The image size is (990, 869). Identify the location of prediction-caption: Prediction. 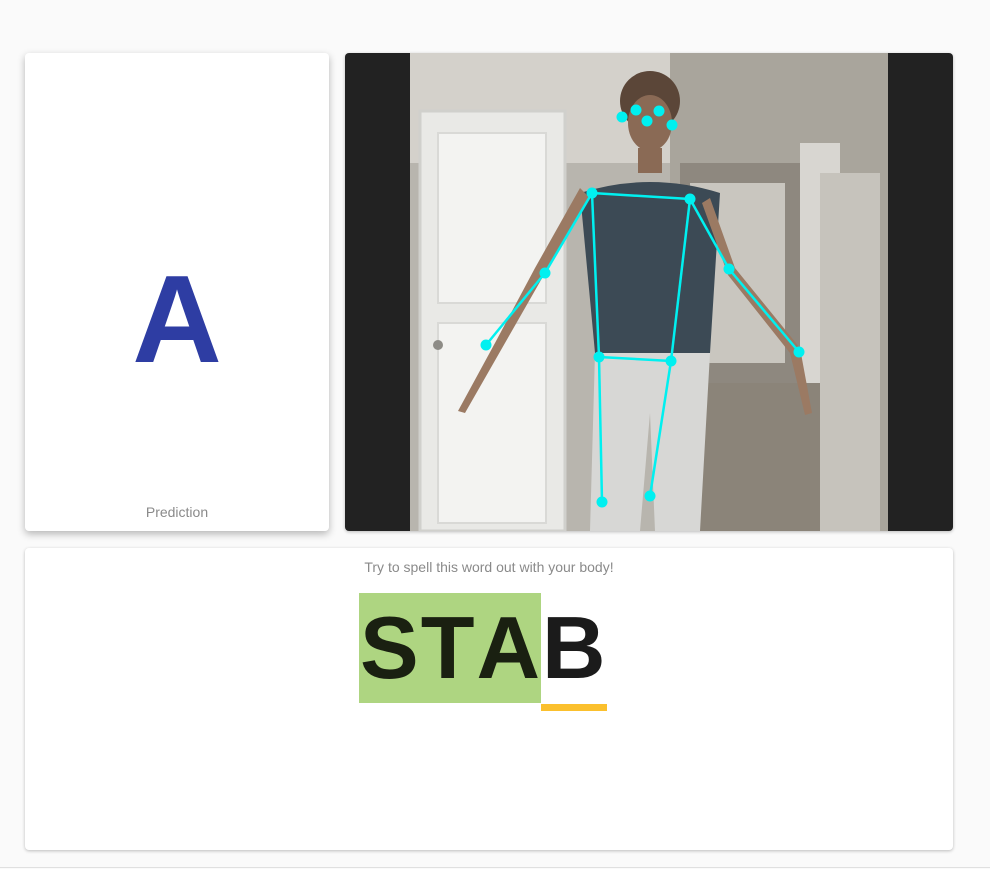
(177, 512).